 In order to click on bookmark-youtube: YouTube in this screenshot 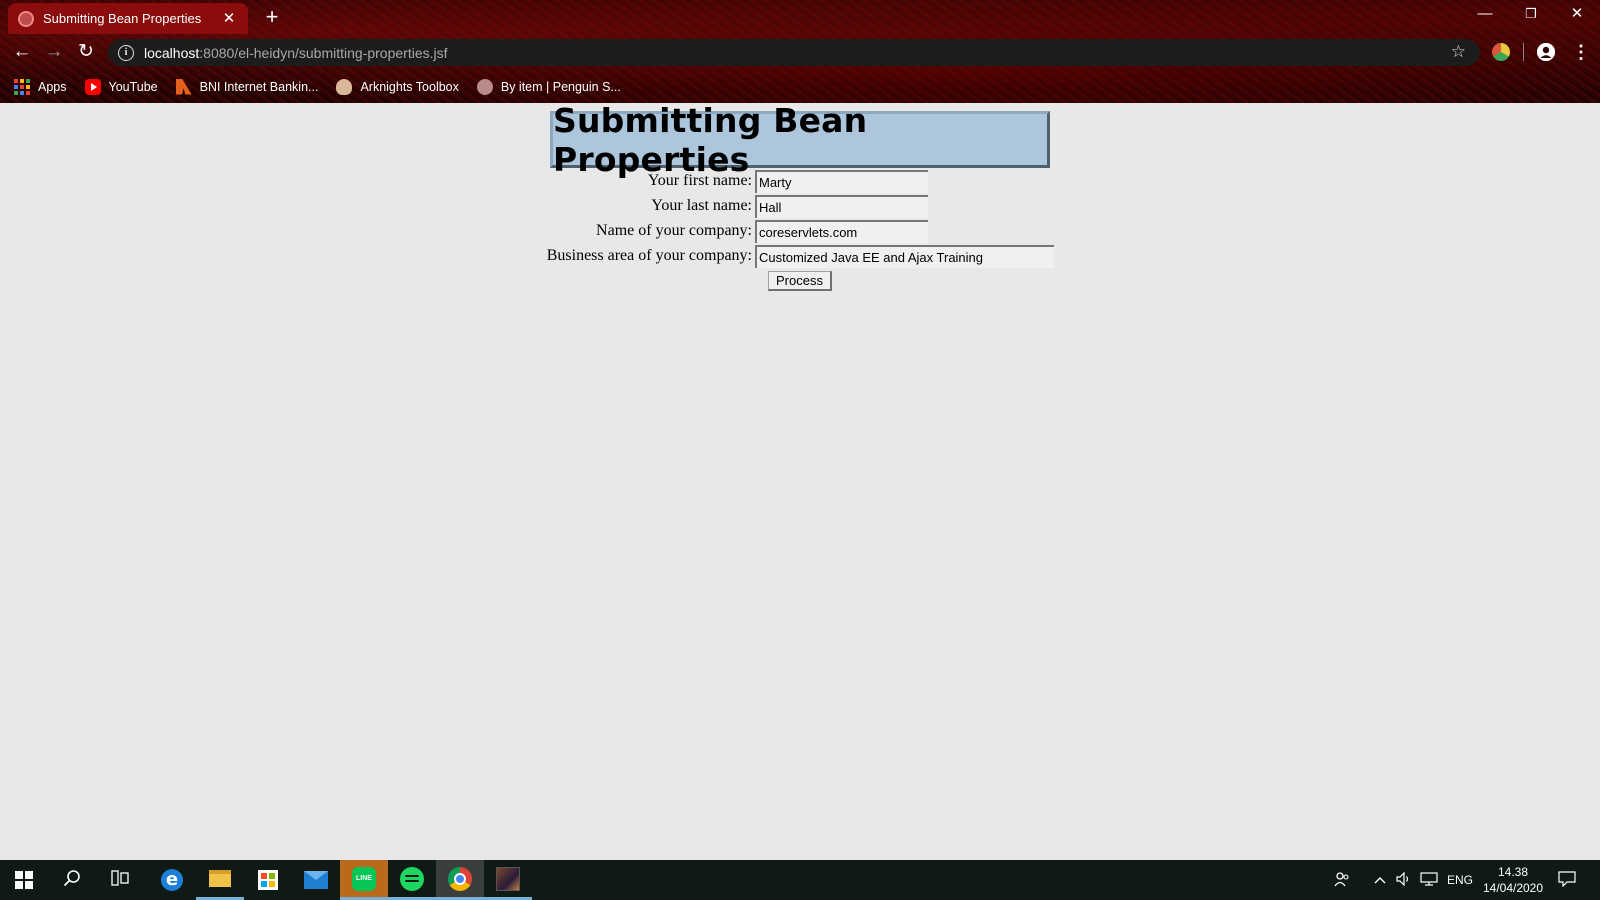, I will do `click(121, 86)`.